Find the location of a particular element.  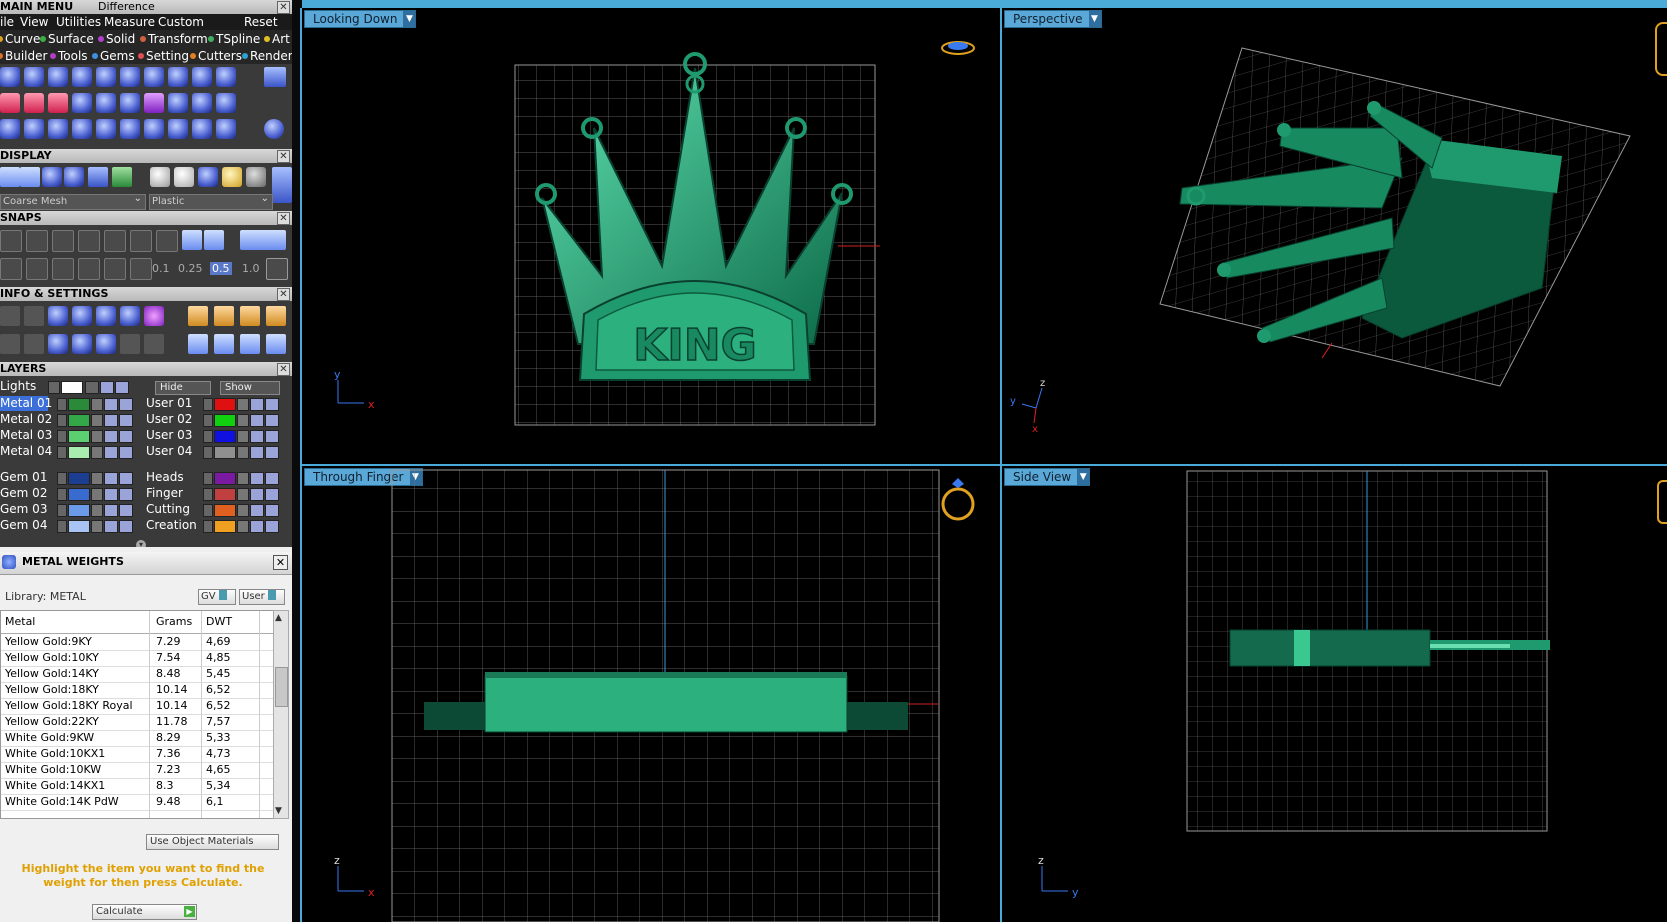

layer-row: Heads is located at coordinates (216, 477).